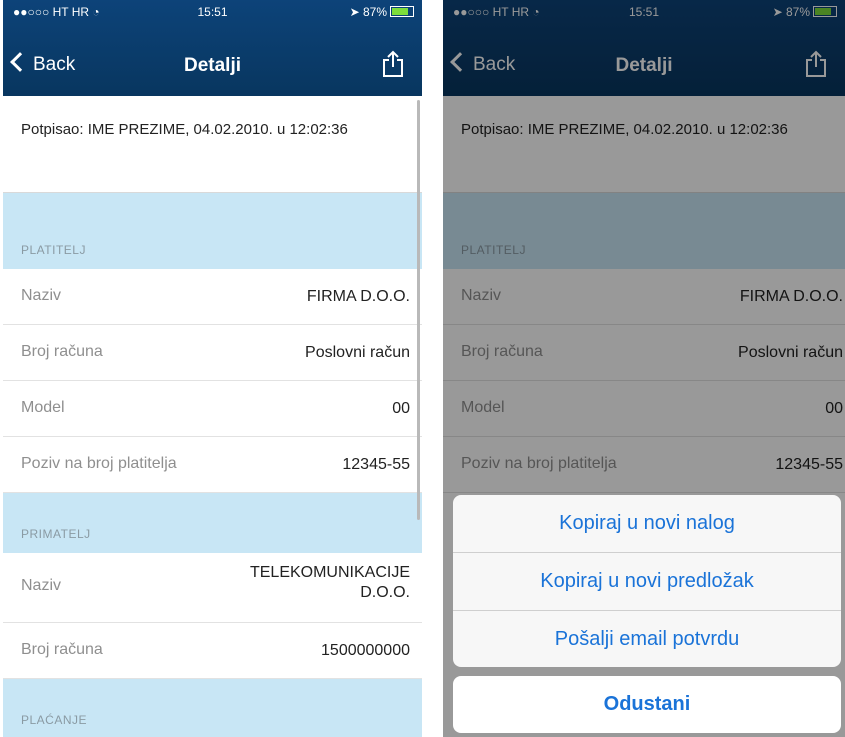 This screenshot has height=737, width=845. I want to click on section-title: PRIMATELJ, so click(56, 534).